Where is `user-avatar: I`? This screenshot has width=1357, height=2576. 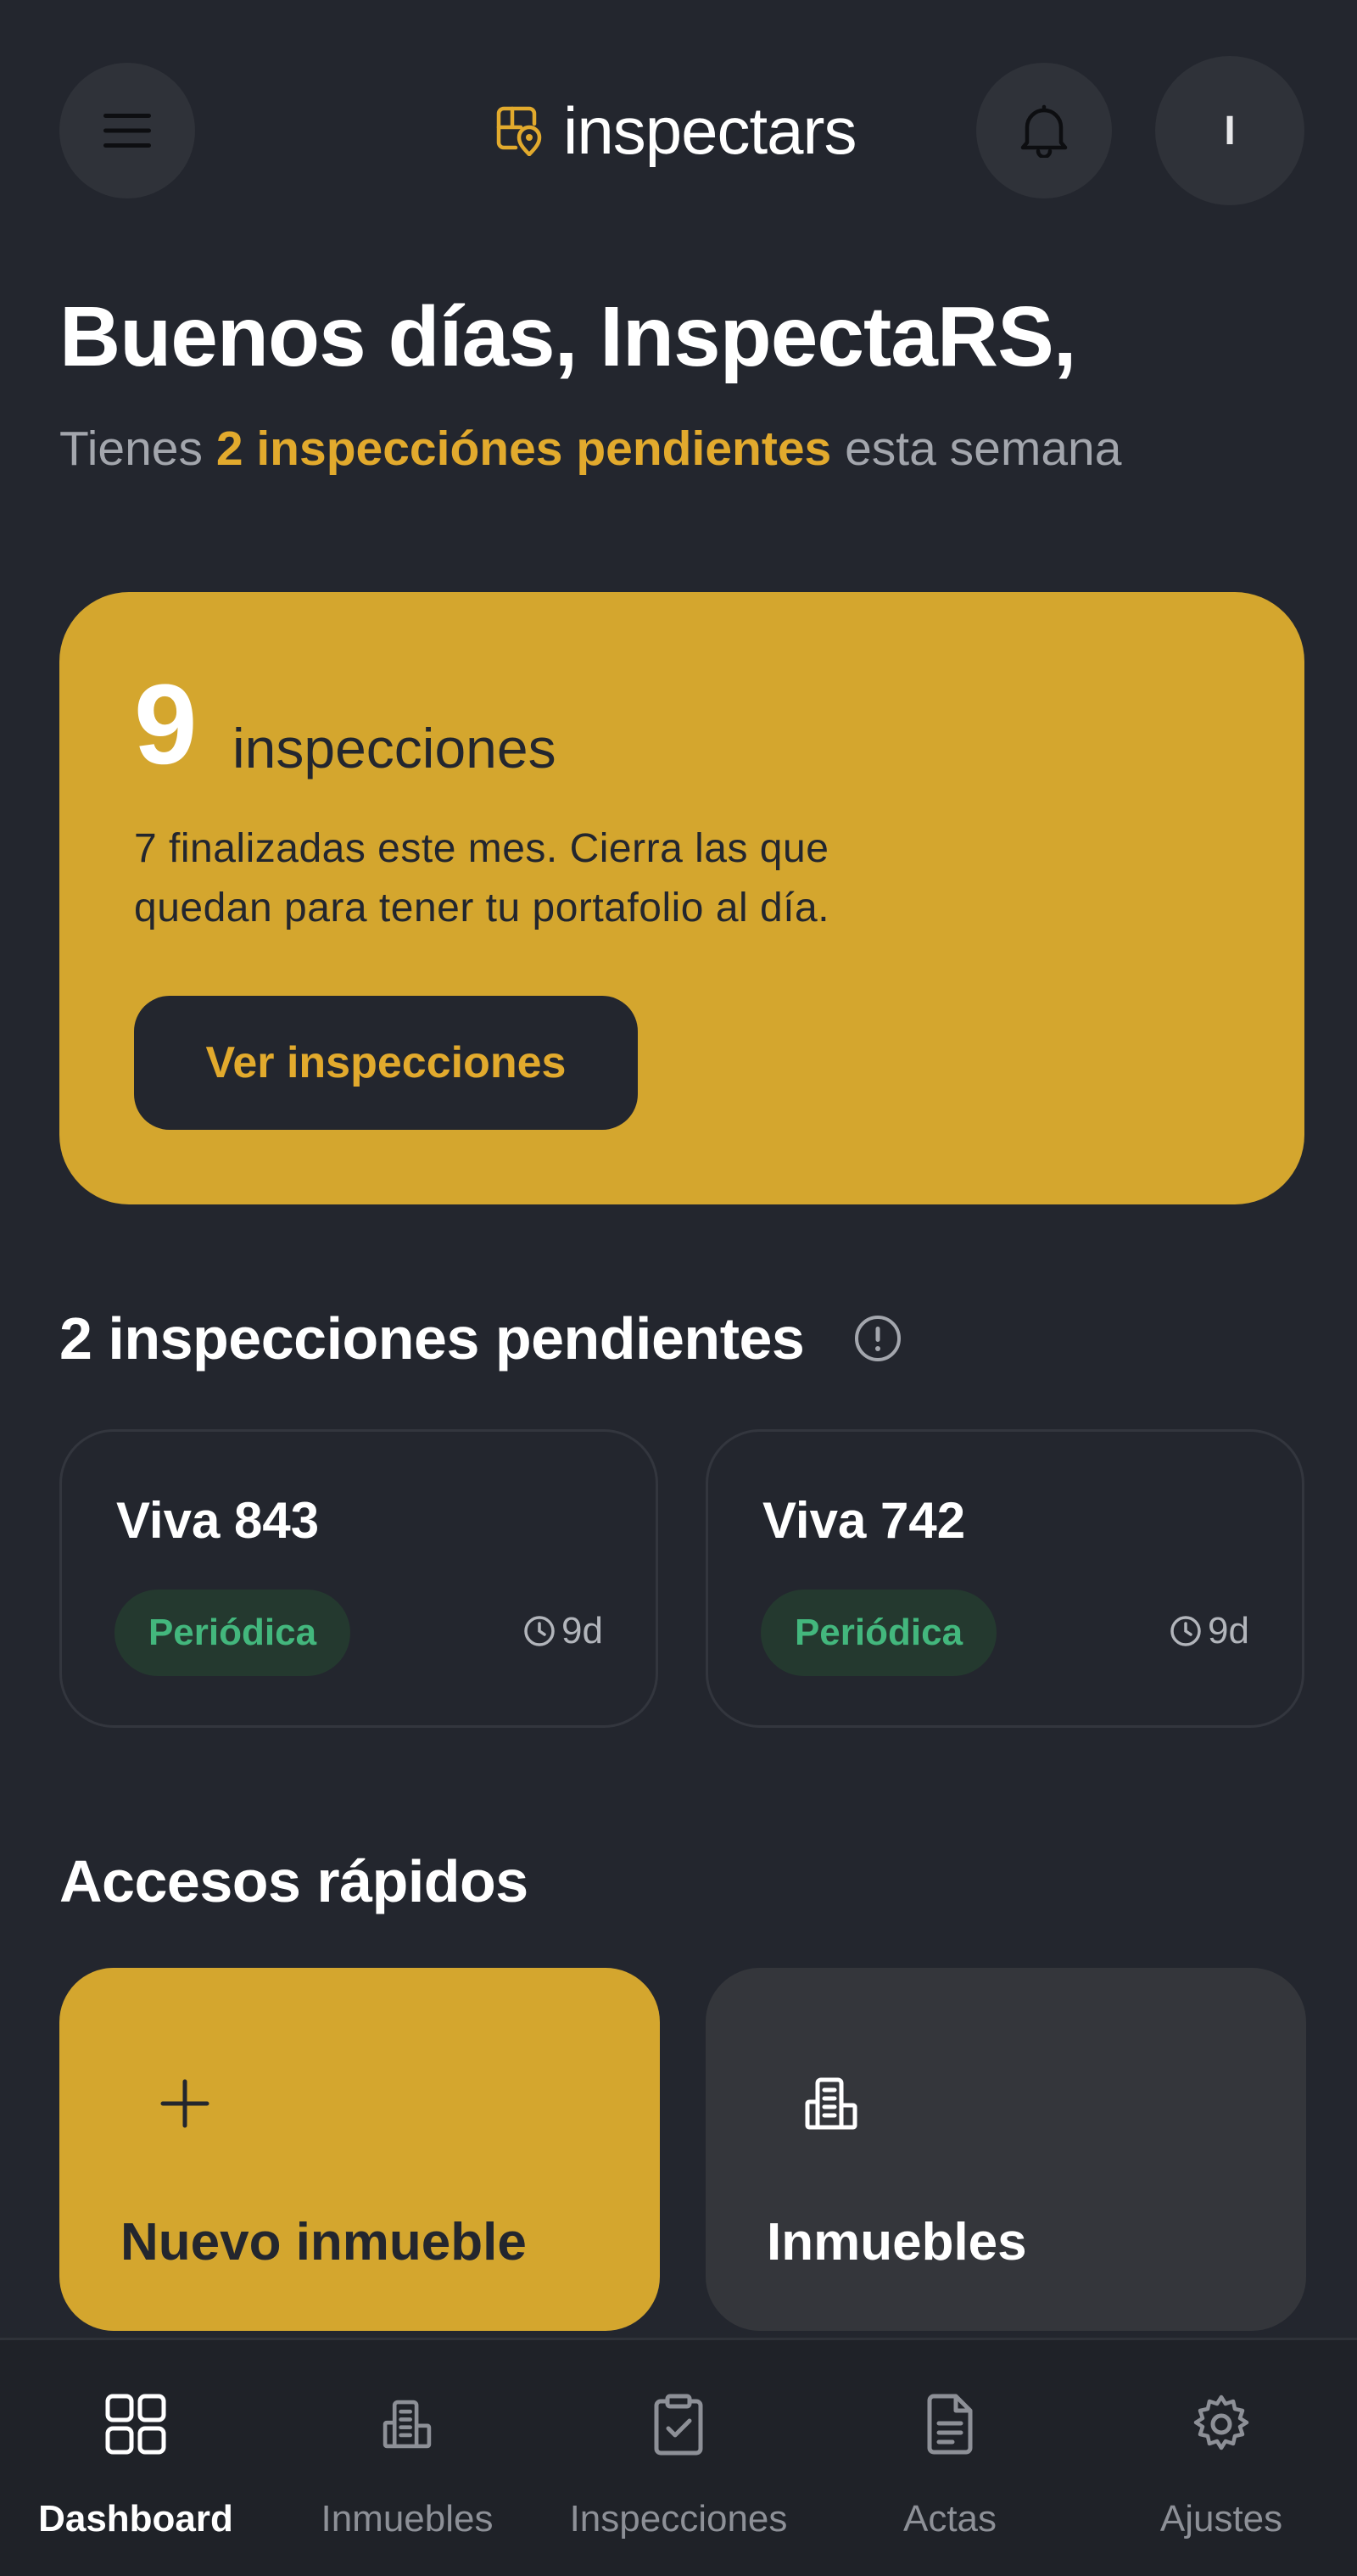
user-avatar: I is located at coordinates (1229, 130).